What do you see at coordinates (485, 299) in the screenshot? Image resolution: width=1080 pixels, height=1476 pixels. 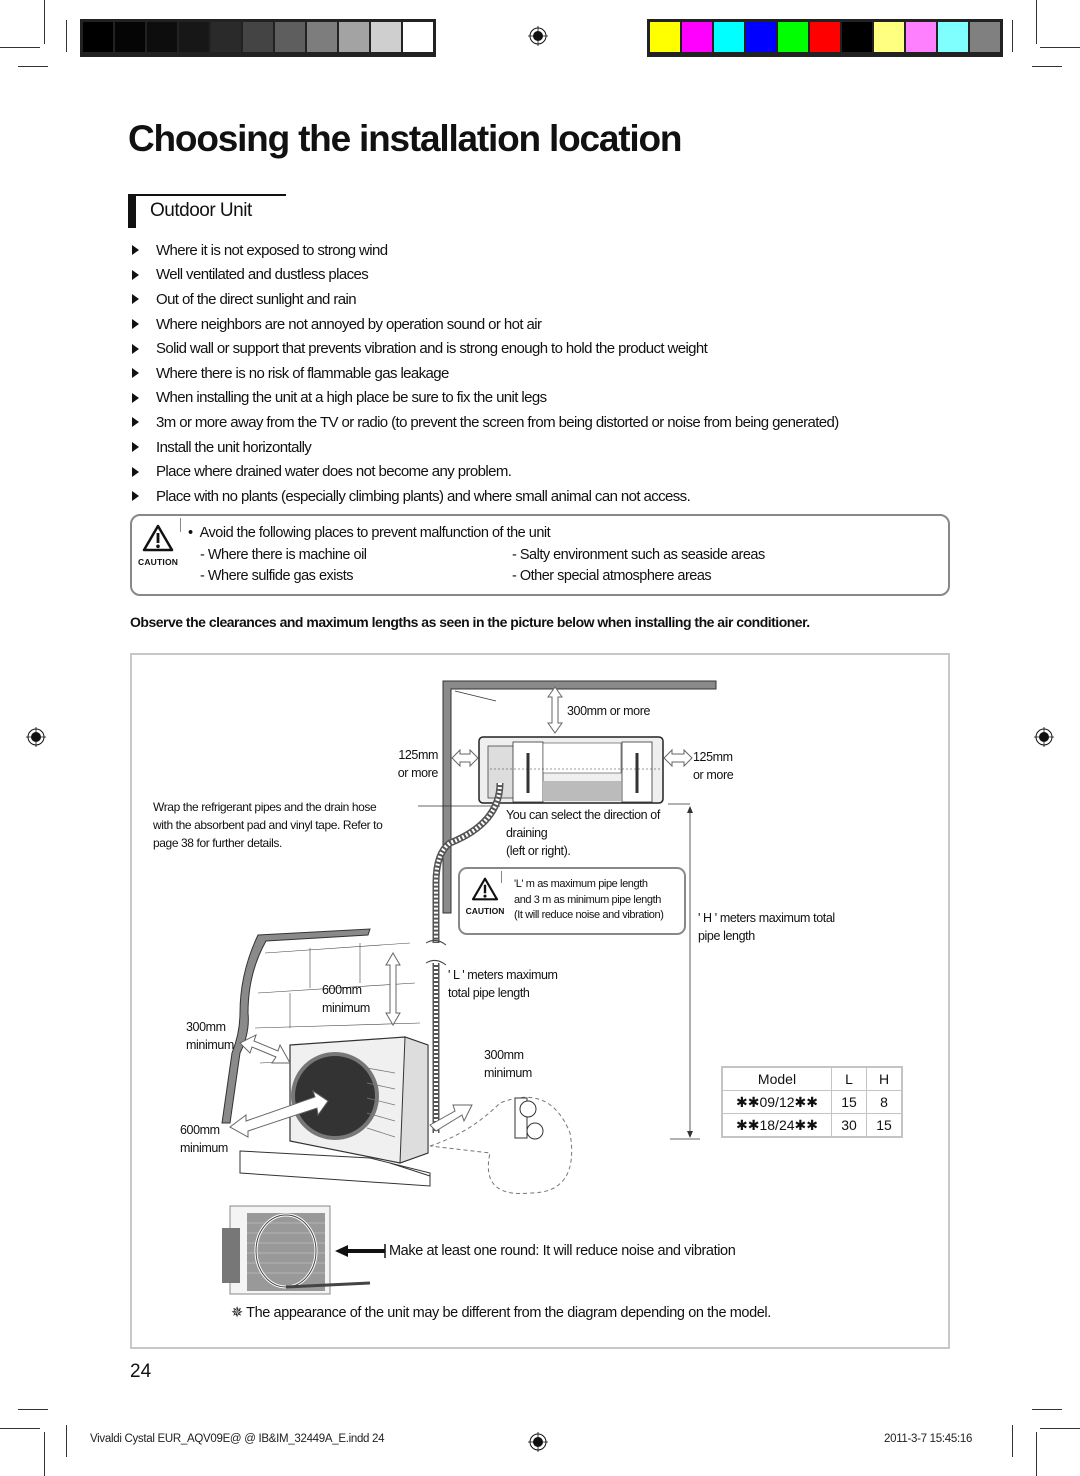 I see `list-item: Out of the direct sunlight and rain` at bounding box center [485, 299].